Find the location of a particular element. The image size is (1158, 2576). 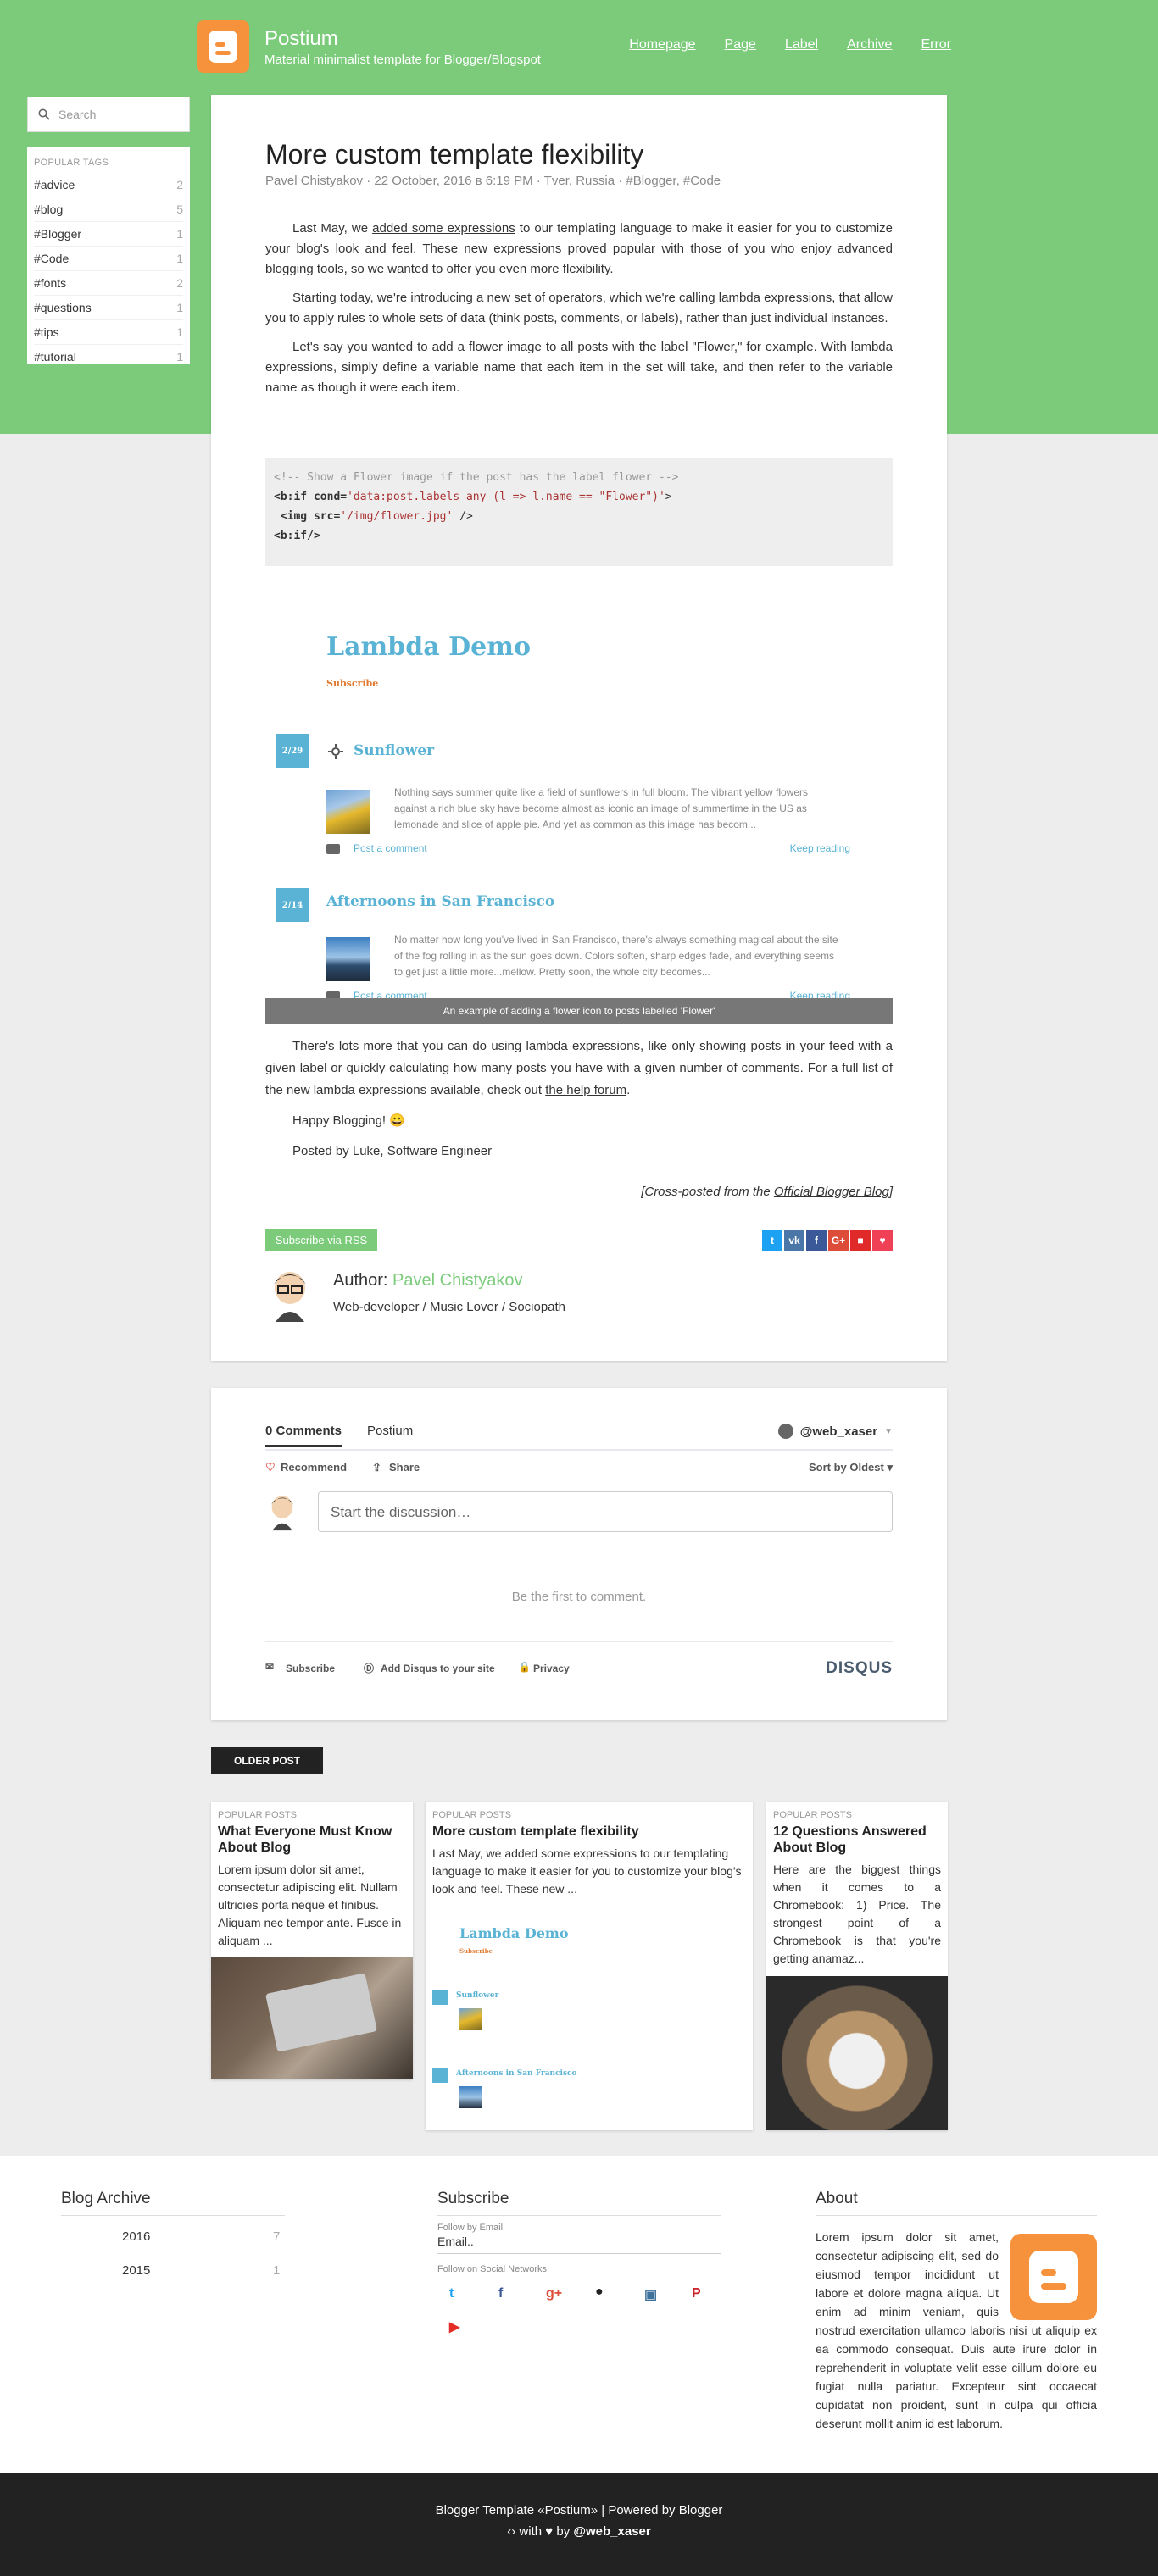

tag-item: #tips 1 is located at coordinates (108, 332).